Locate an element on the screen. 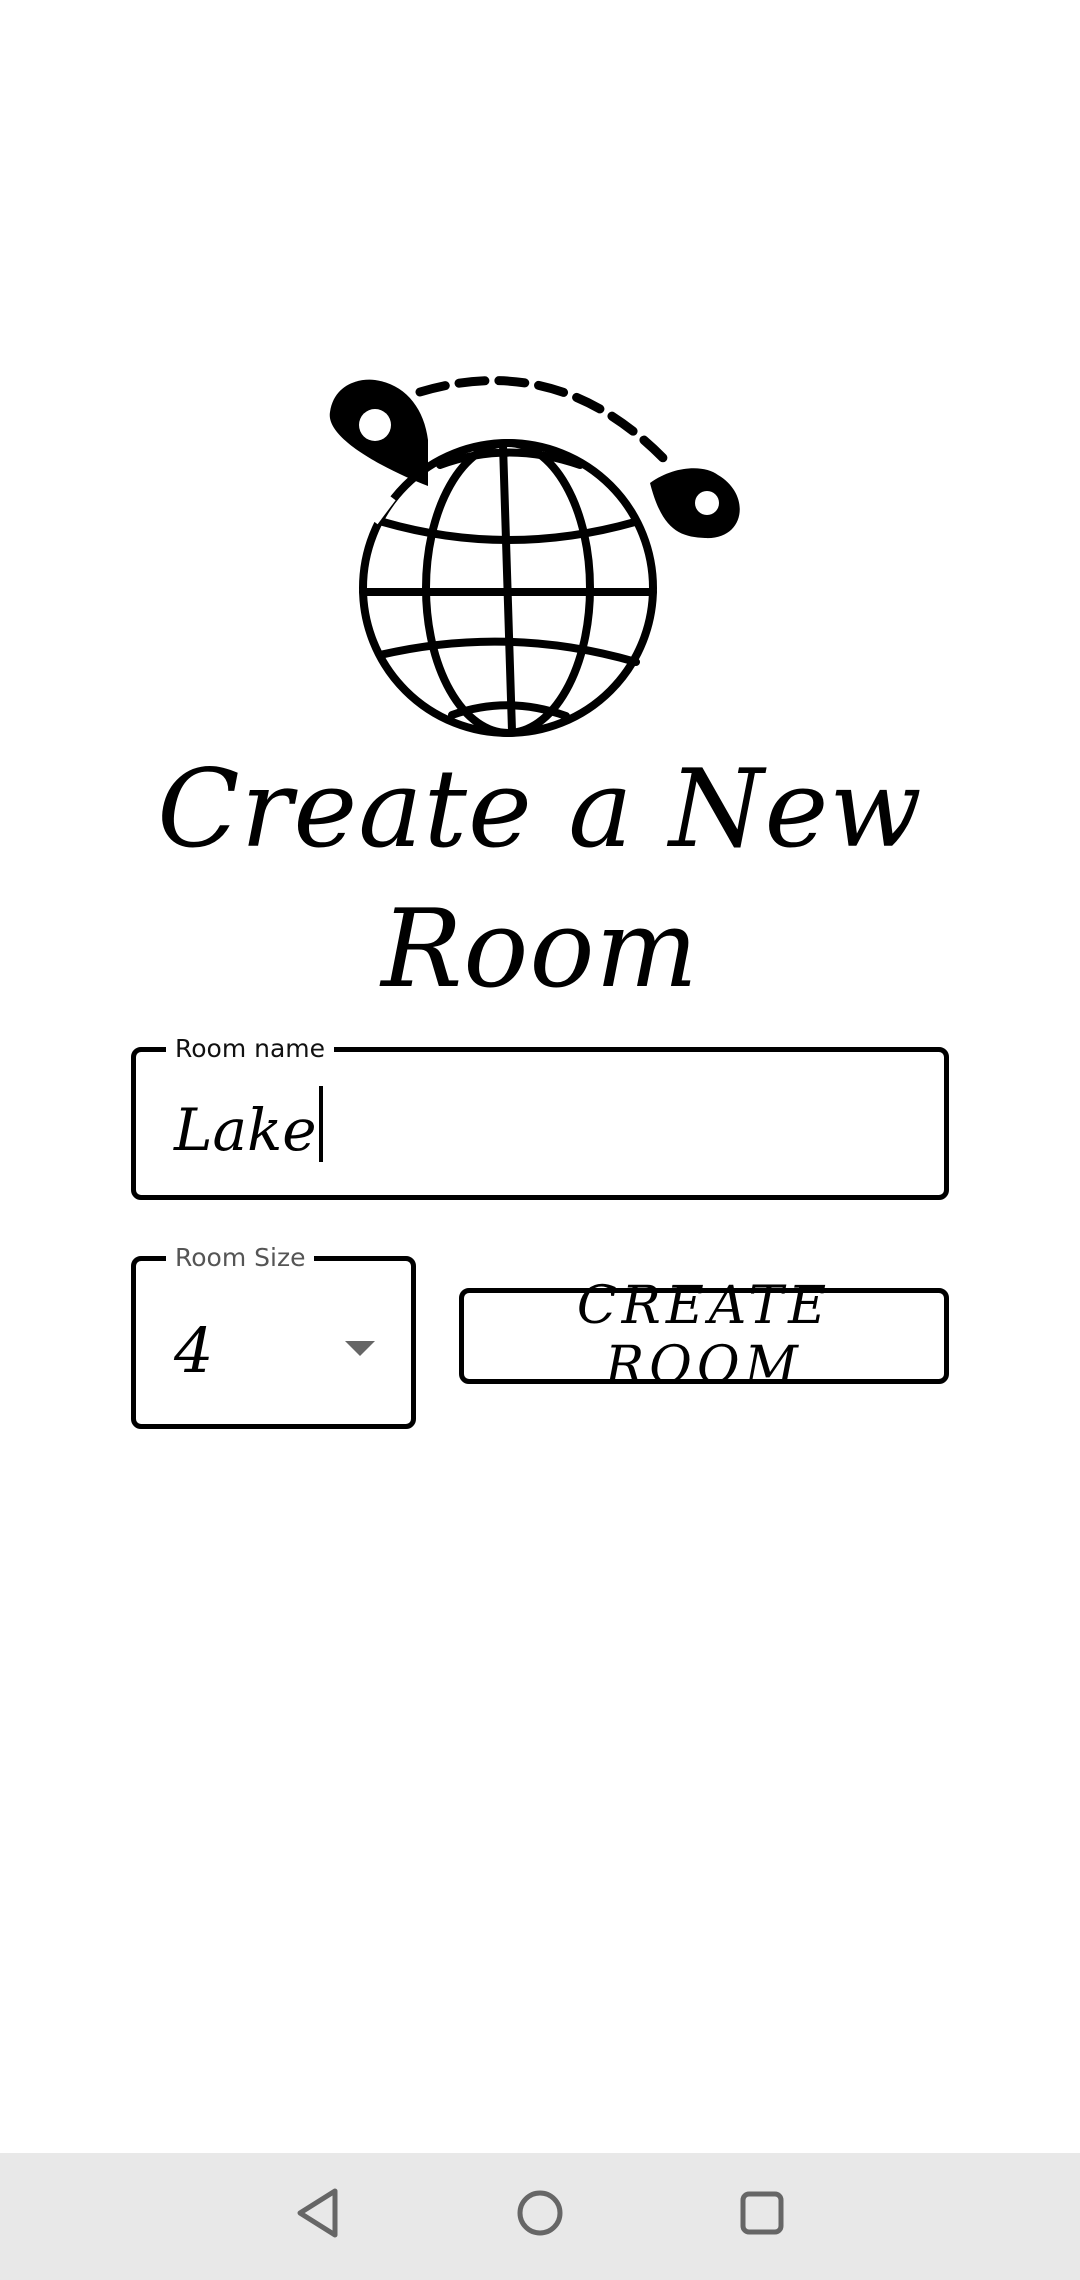 This screenshot has height=2280, width=1080. back-triangle-icon is located at coordinates (317, 2213).